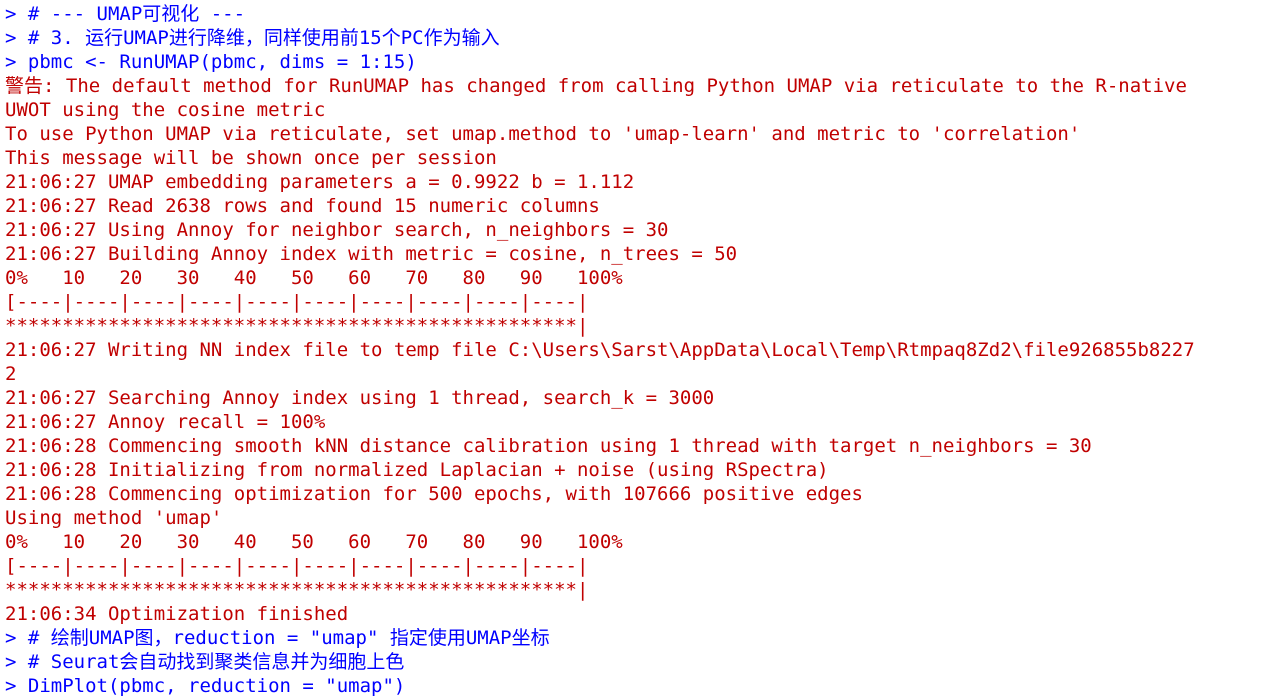  What do you see at coordinates (125, 14) in the screenshot?
I see `console-command-line: > # --- UMAP可视化 ---` at bounding box center [125, 14].